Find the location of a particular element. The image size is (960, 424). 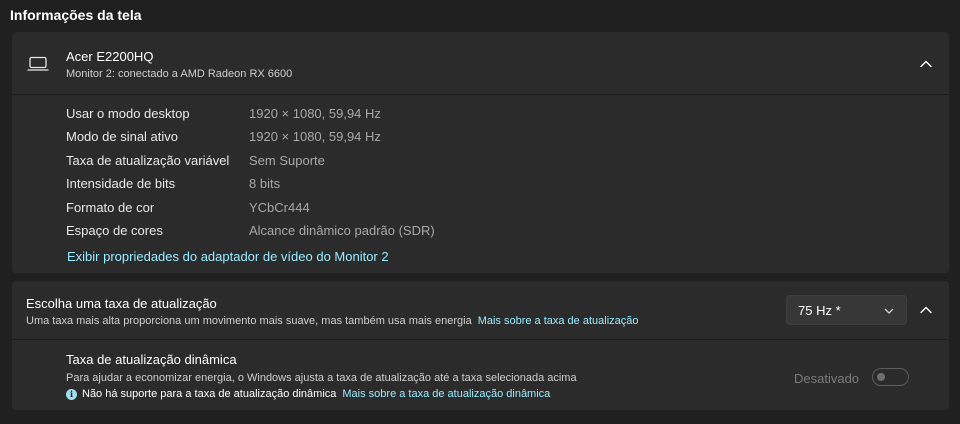

dynamic-refresh-toggle is located at coordinates (890, 377).